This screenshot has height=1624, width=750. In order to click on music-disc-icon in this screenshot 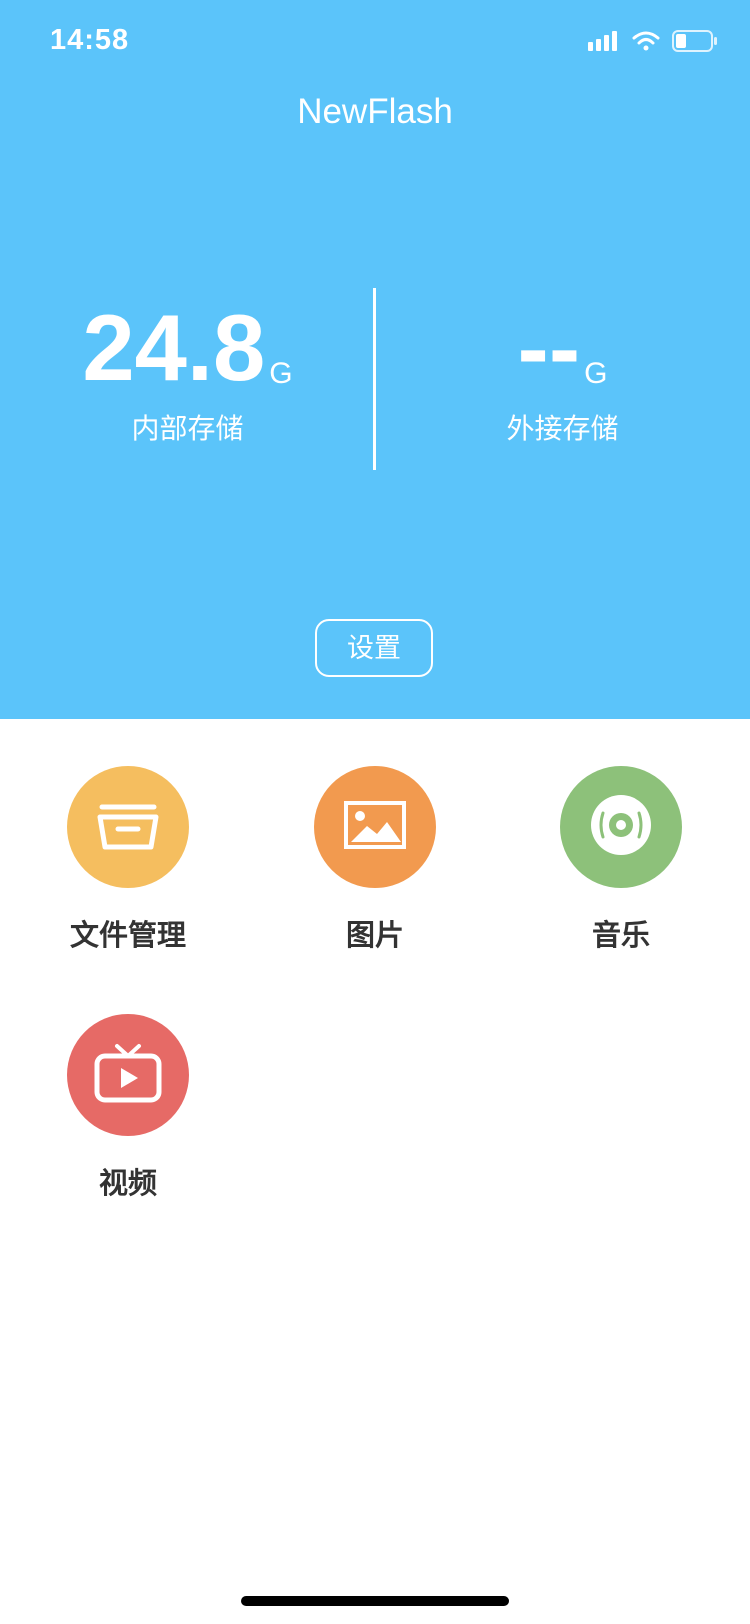, I will do `click(621, 827)`.